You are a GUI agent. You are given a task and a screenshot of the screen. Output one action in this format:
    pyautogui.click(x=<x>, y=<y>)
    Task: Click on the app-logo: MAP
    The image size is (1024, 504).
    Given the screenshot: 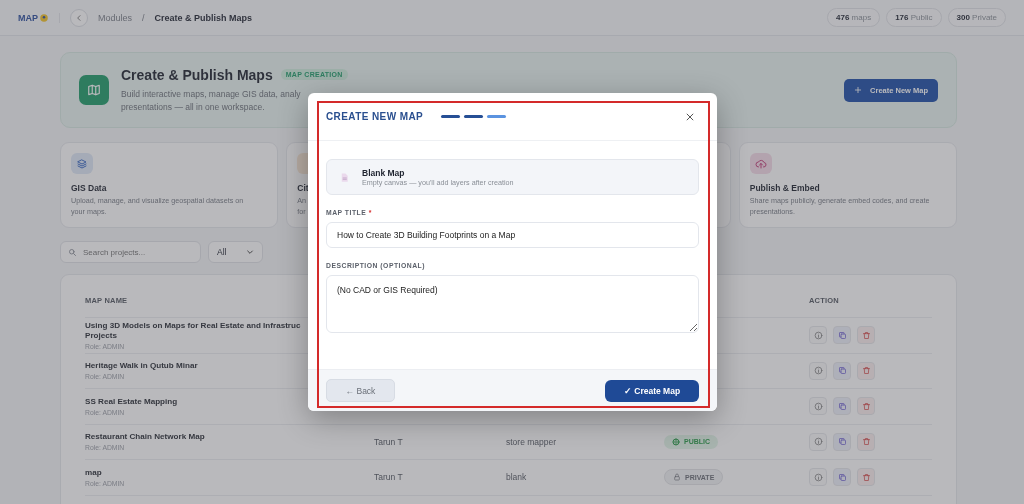 What is the action you would take?
    pyautogui.click(x=28, y=17)
    